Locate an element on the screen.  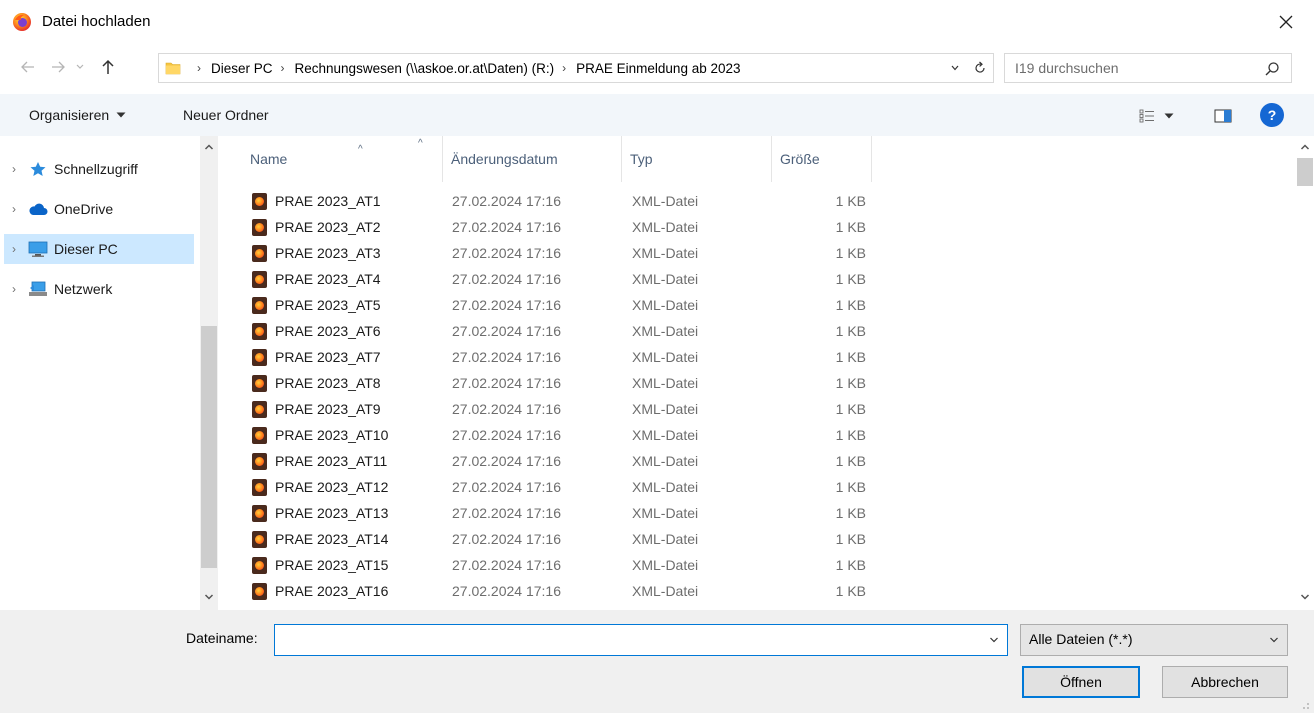
arrow-up-icon is located at coordinates (108, 66).